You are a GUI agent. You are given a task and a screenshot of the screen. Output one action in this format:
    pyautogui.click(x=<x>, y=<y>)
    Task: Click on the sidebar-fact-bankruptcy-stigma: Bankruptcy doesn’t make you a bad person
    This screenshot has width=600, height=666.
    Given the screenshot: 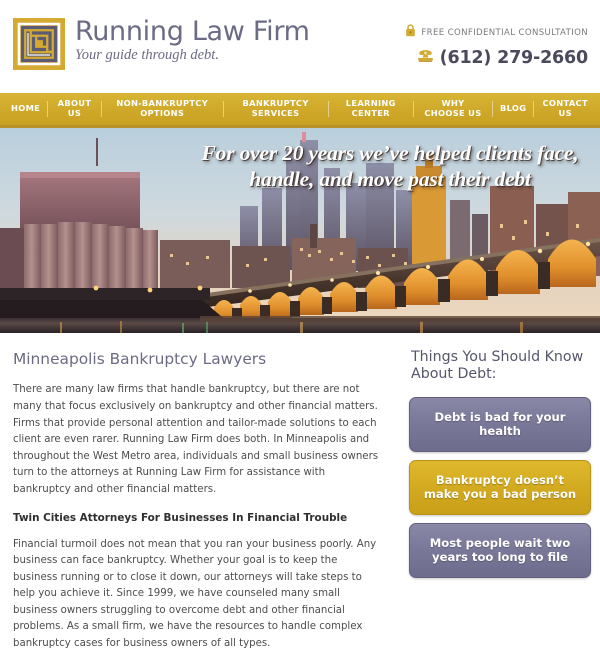 What is the action you would take?
    pyautogui.click(x=500, y=487)
    